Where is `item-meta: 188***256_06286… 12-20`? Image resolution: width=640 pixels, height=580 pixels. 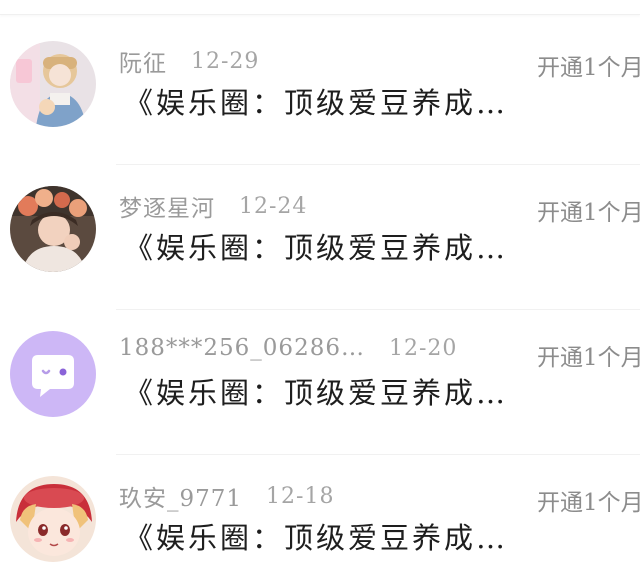 item-meta: 188***256_06286… 12-20 is located at coordinates (288, 349).